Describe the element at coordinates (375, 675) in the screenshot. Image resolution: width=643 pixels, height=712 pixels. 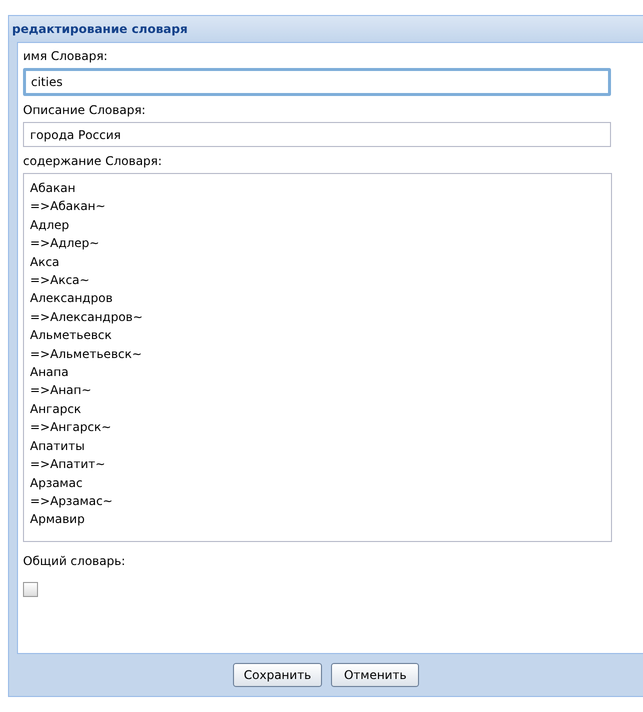
I see `cancel-button: Отменить` at that location.